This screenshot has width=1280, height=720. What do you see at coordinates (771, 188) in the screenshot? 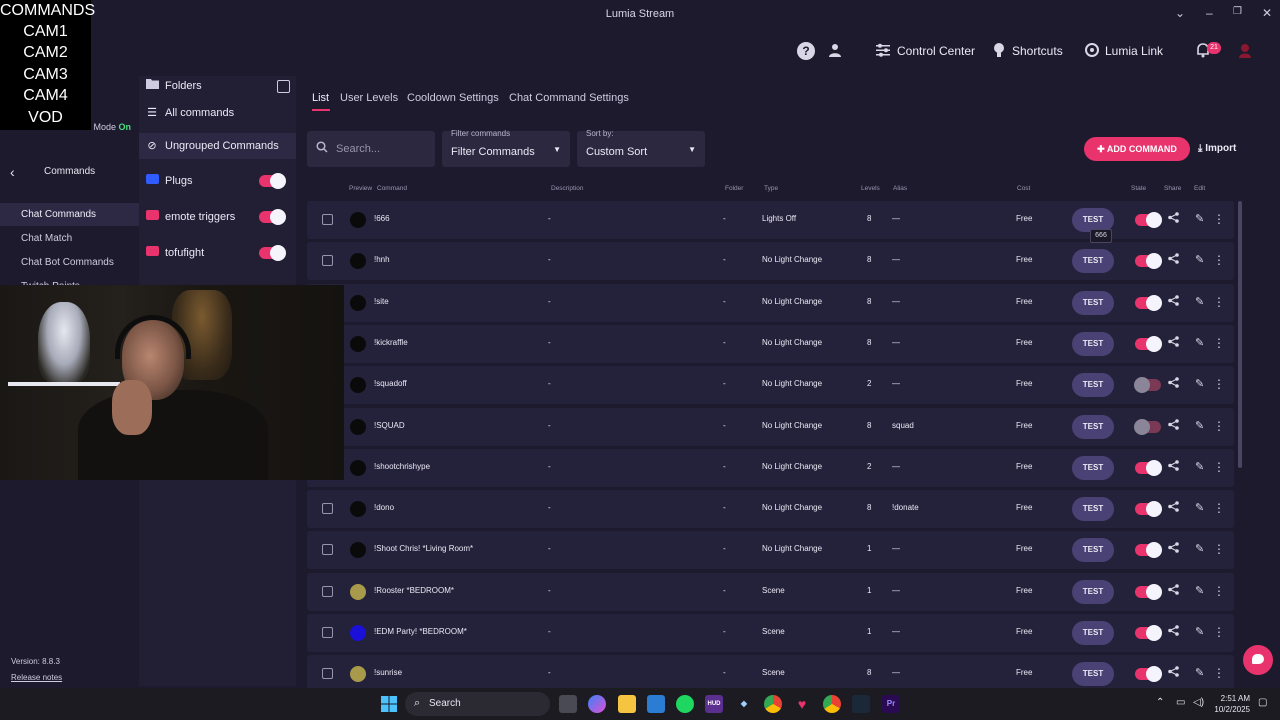
I see `column-header-type: Type` at bounding box center [771, 188].